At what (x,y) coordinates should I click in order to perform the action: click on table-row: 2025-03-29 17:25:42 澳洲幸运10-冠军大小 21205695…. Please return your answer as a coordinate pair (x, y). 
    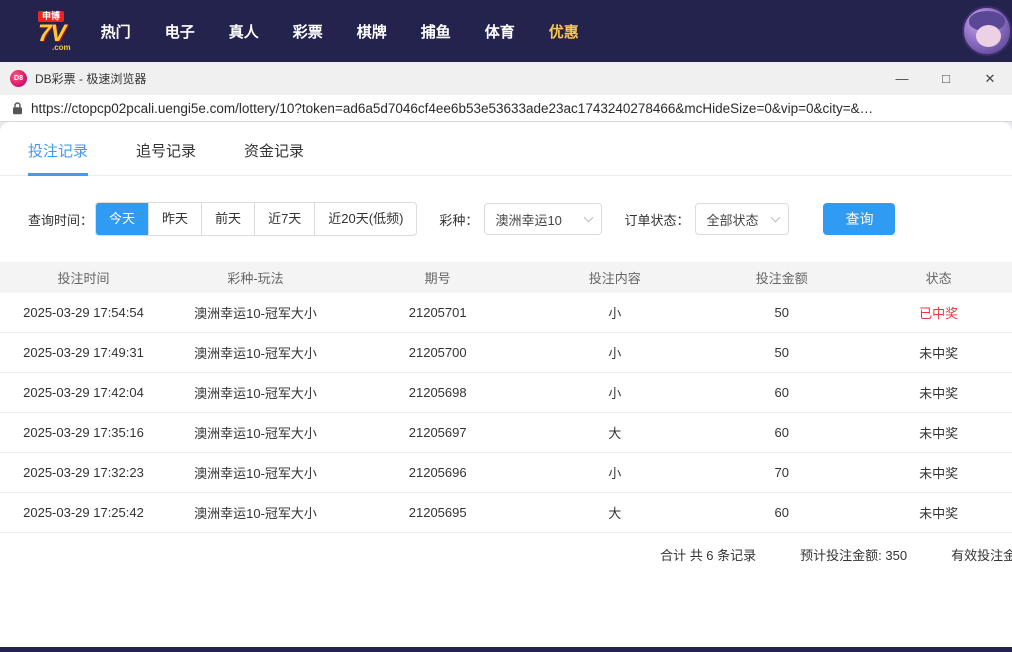
    Looking at the image, I should click on (506, 513).